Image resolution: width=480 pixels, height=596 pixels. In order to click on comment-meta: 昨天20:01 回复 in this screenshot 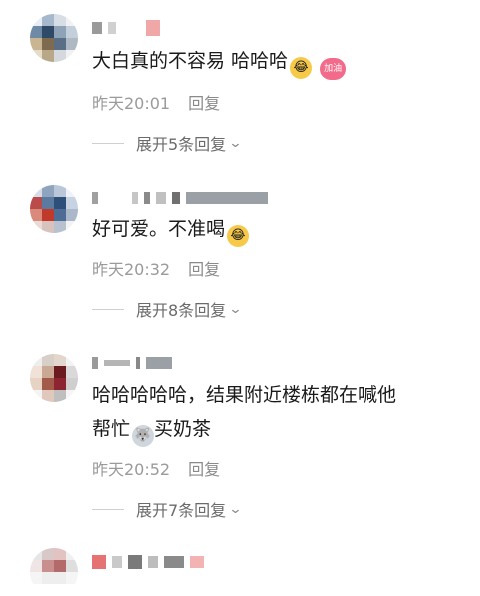, I will do `click(156, 102)`.